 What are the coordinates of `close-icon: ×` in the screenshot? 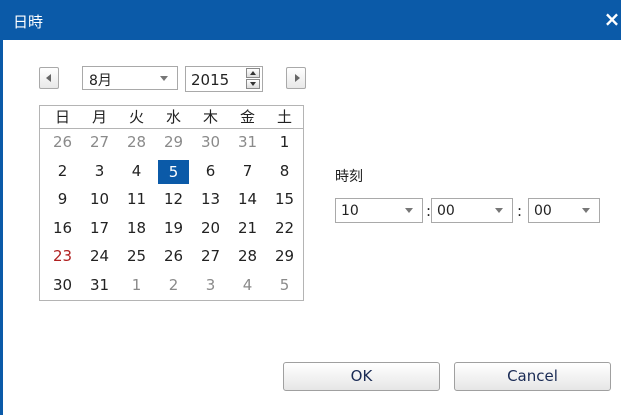 It's located at (611, 19).